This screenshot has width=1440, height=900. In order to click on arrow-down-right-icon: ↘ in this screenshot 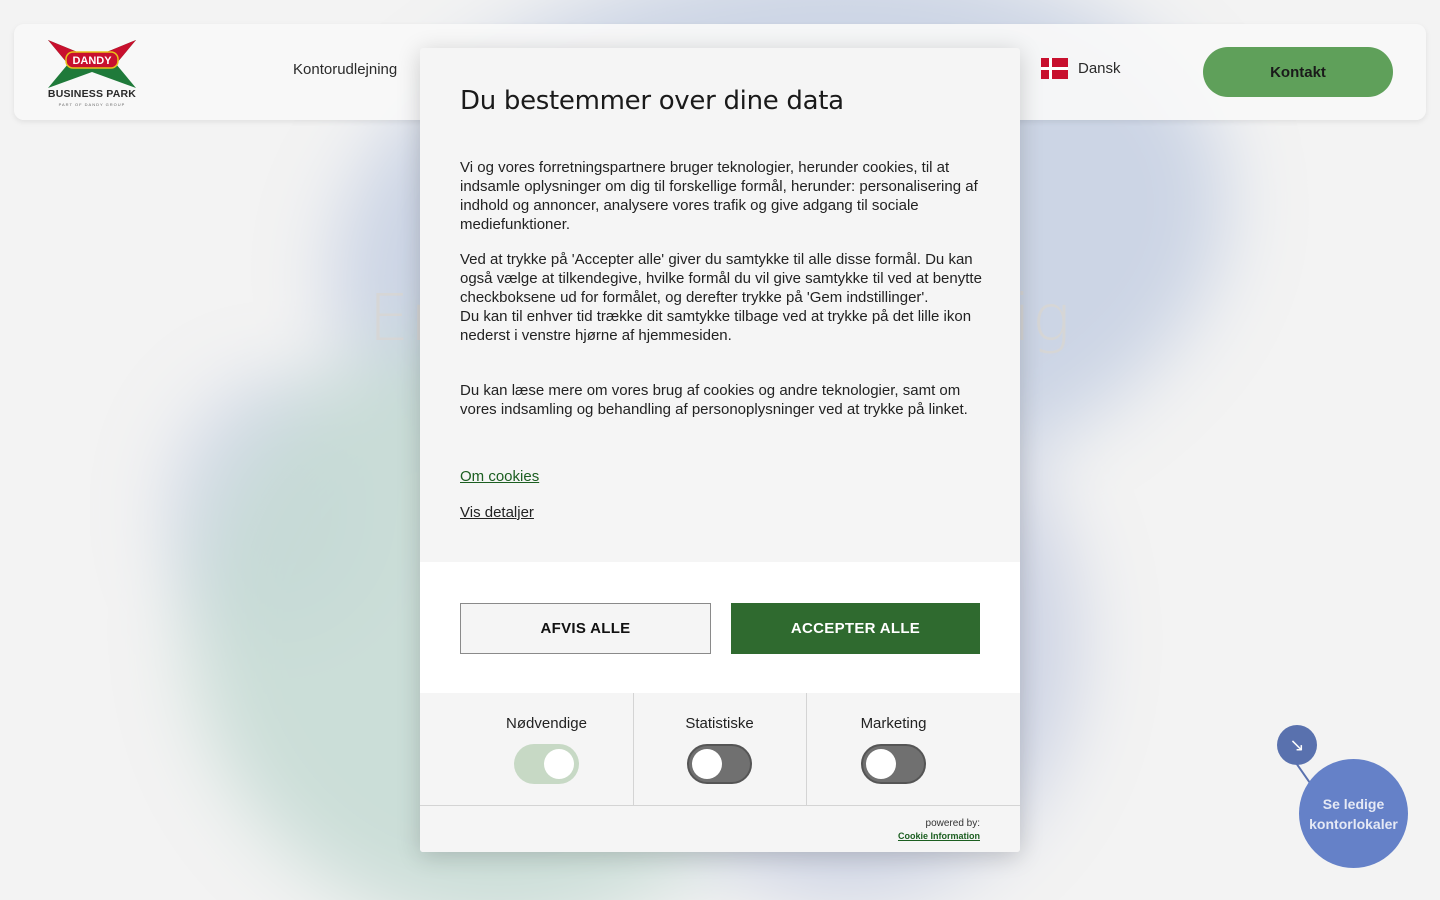, I will do `click(1297, 745)`.